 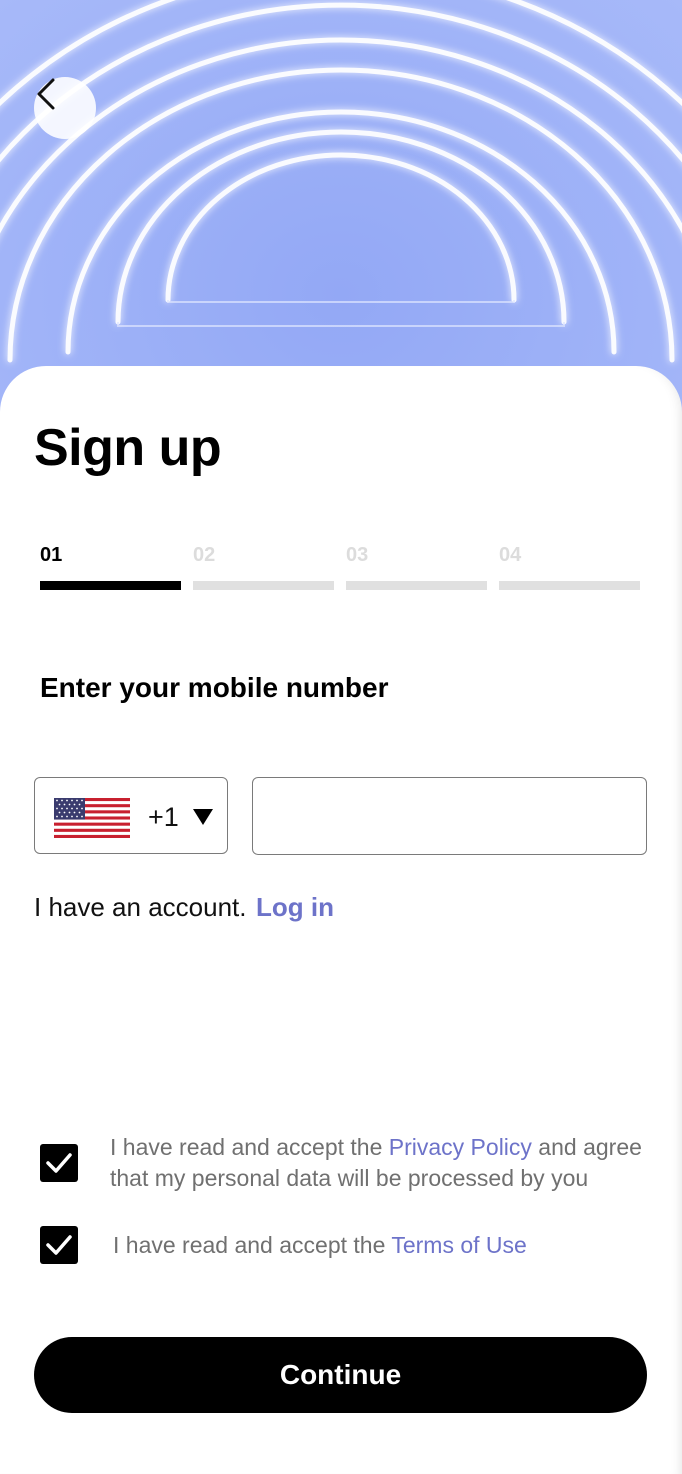 I want to click on page-title: Sign up, so click(x=128, y=448).